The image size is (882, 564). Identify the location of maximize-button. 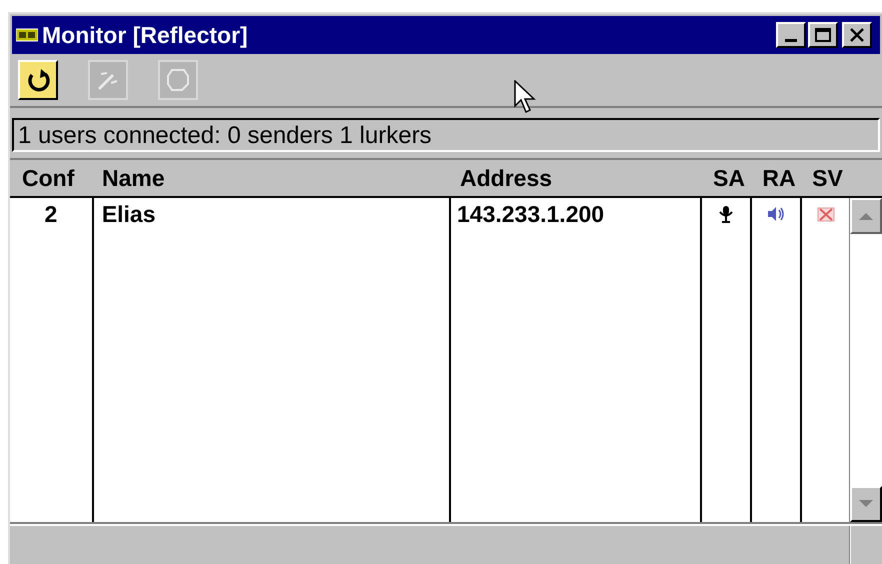
(823, 35).